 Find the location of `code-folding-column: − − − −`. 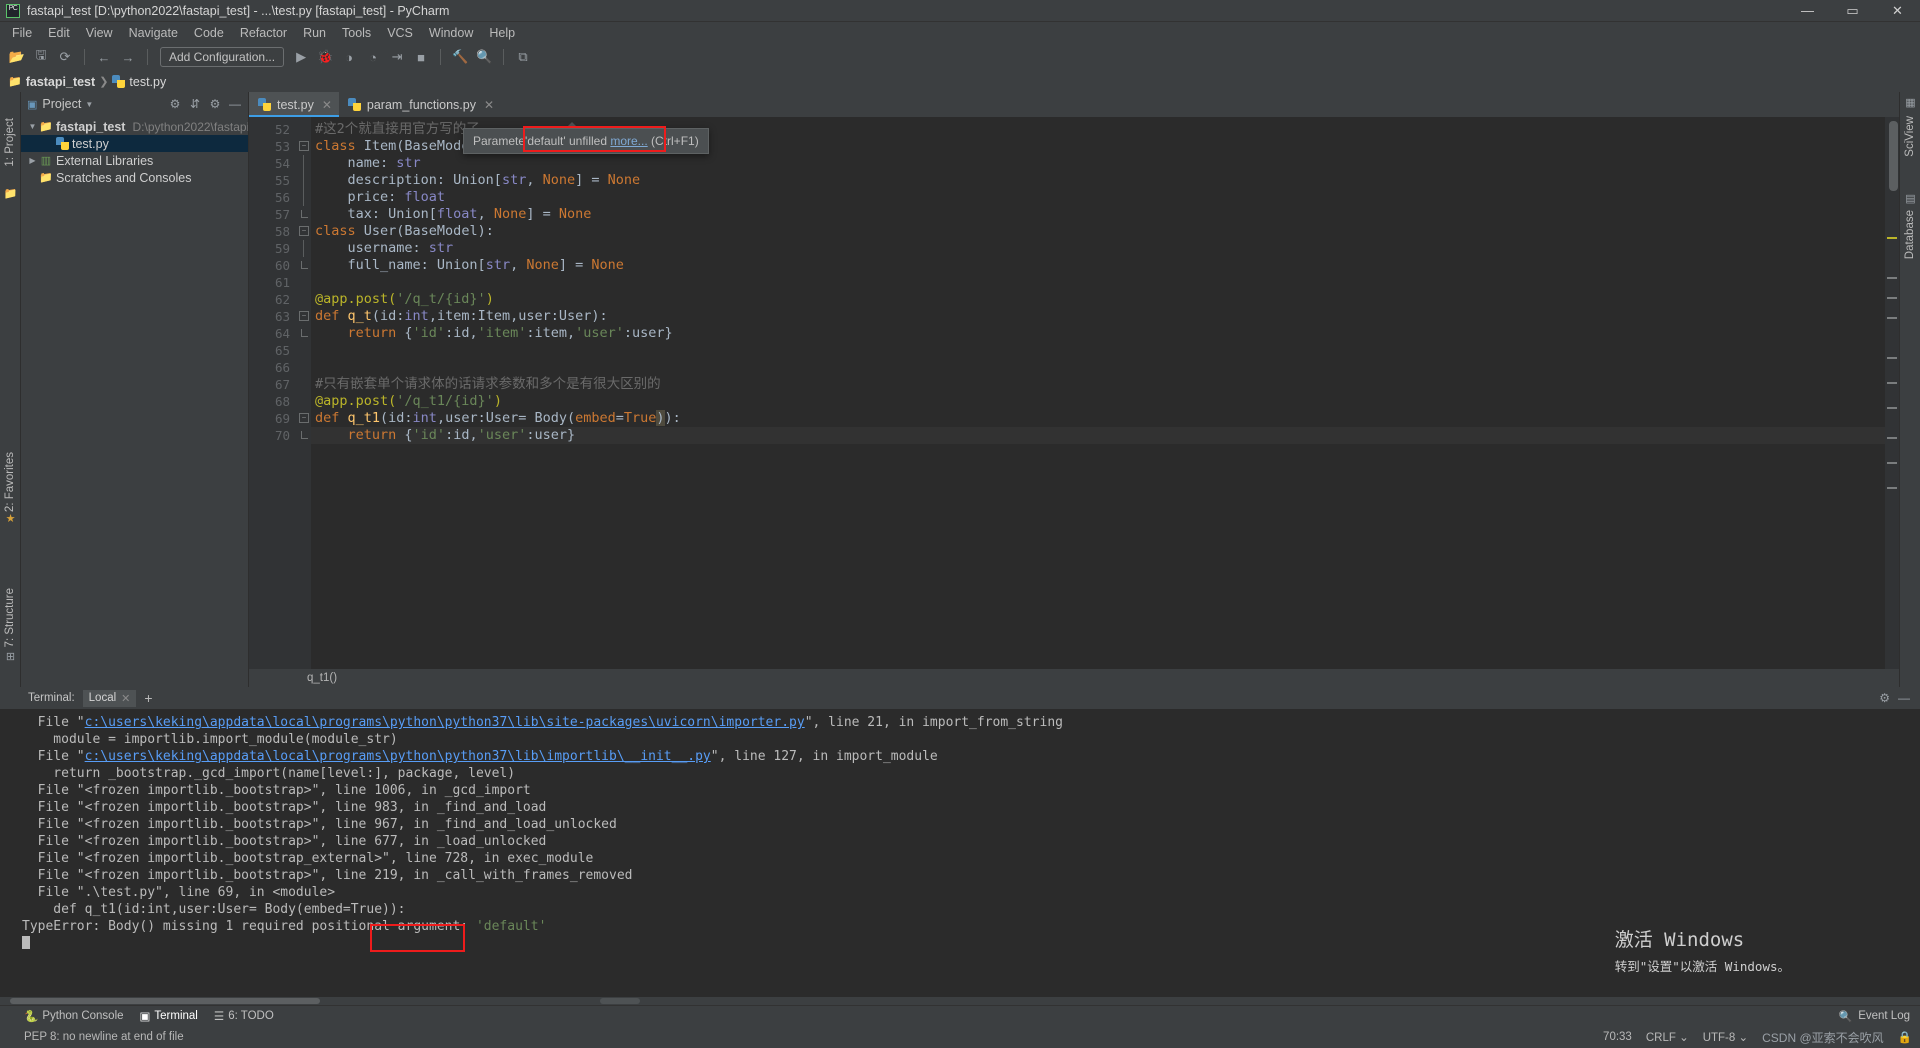

code-folding-column: − − − − is located at coordinates (304, 393).